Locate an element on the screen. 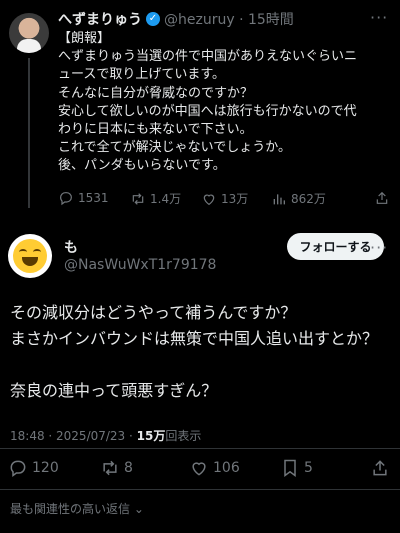  thread-connector-line is located at coordinates (29, 133).